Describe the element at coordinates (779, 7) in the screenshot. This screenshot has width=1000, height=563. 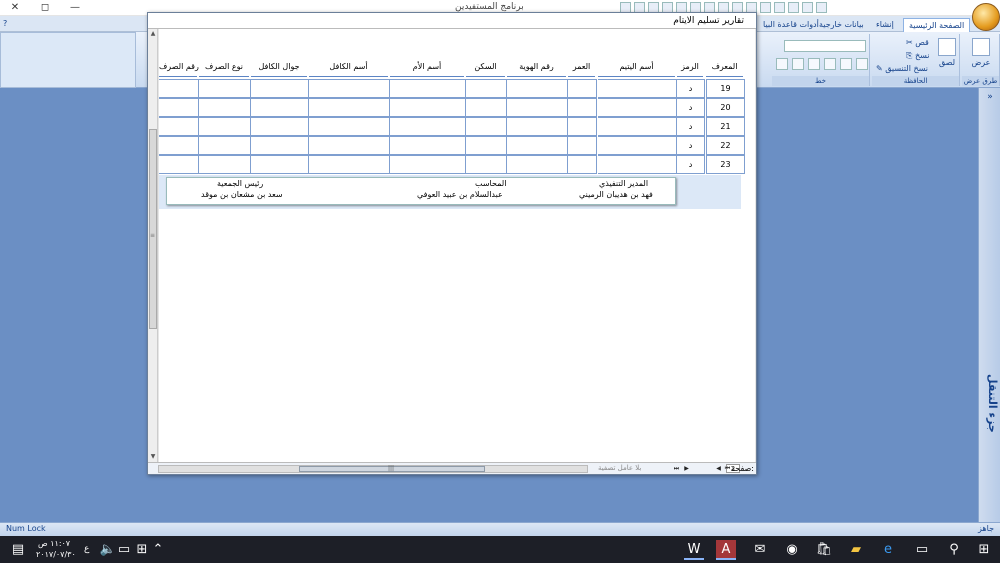
I see `print-icon` at that location.